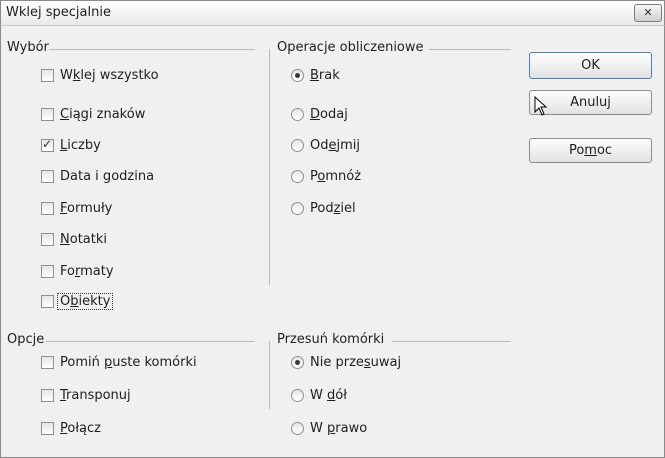 The height and width of the screenshot is (458, 665). I want to click on checkbox-label: Formaty, so click(87, 271).